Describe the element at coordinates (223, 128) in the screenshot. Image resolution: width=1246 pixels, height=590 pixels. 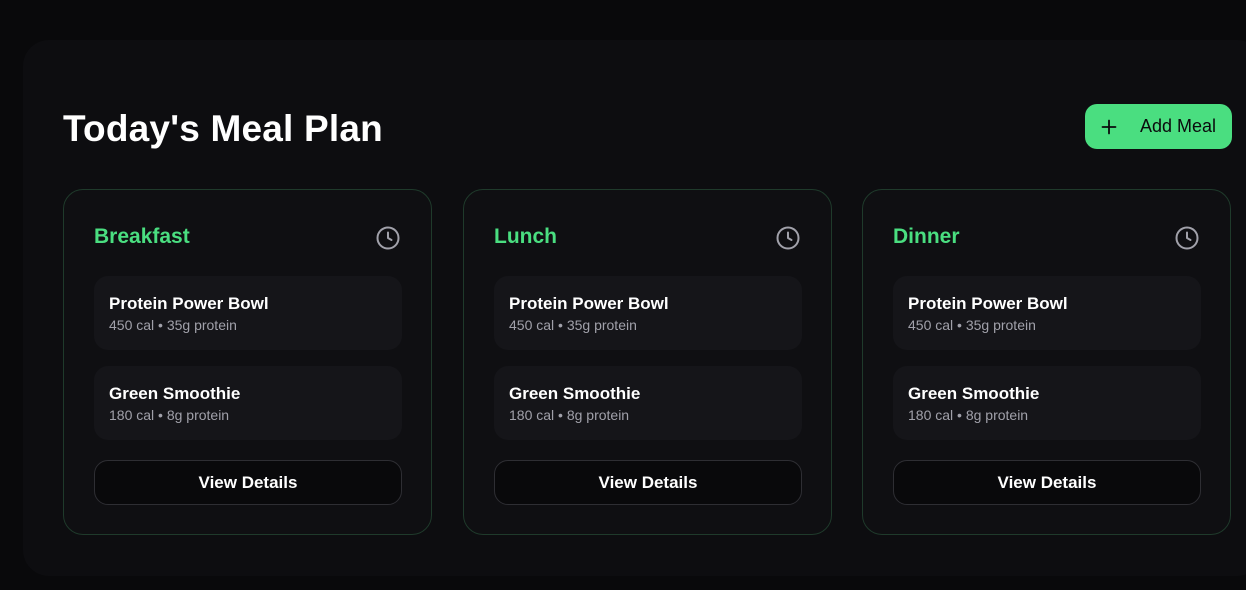
I see `page-title: Today's Meal Plan` at that location.